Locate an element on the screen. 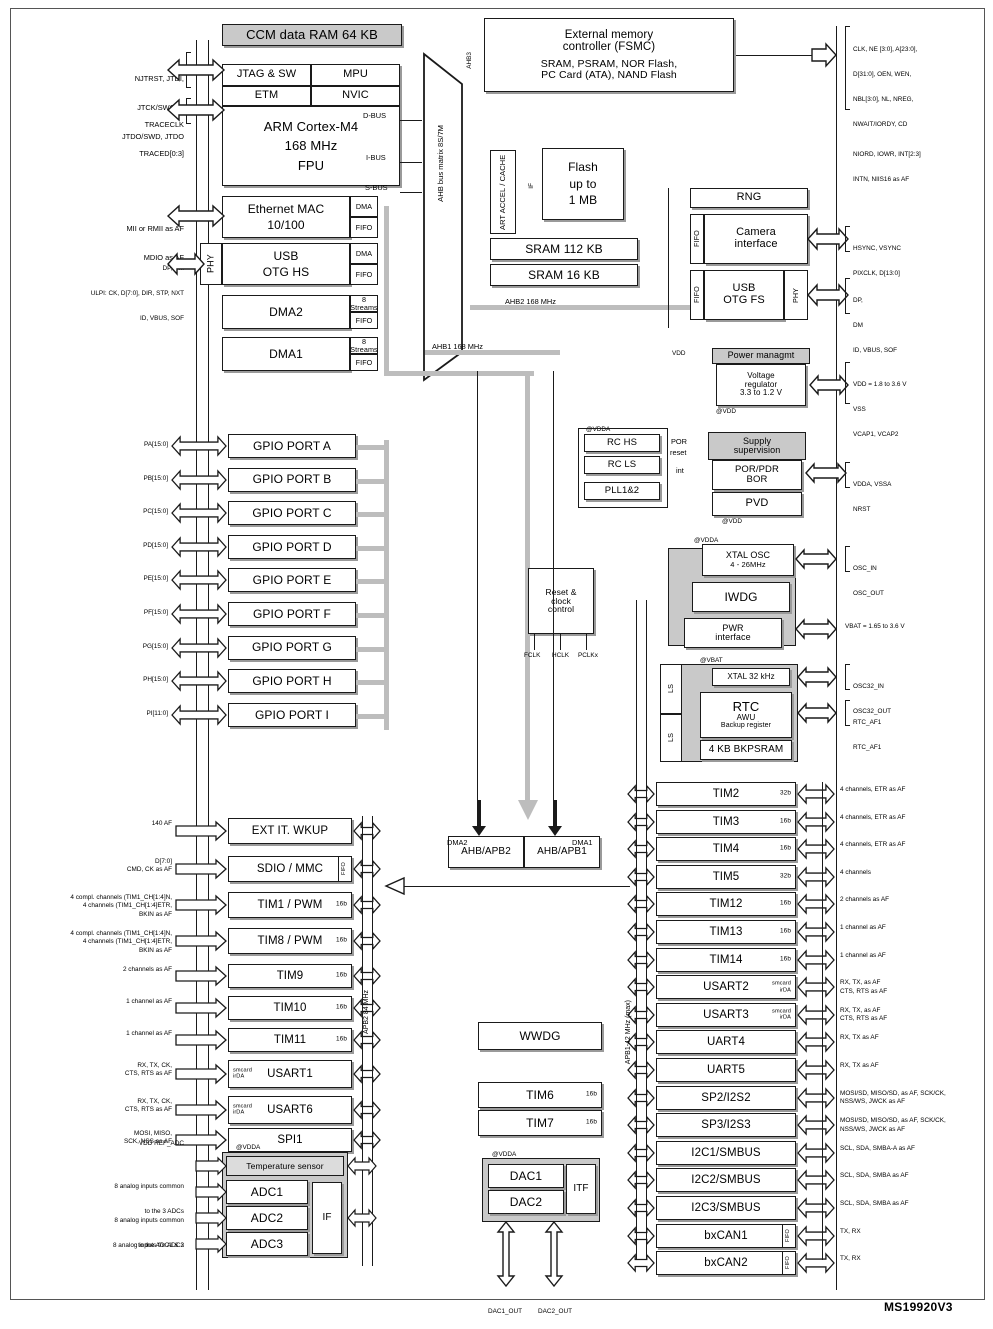 Image resolution: width=993 pixels, height=1329 pixels. power-sig-0: VDD = 1.8 to 3.6 V is located at coordinates (880, 384).